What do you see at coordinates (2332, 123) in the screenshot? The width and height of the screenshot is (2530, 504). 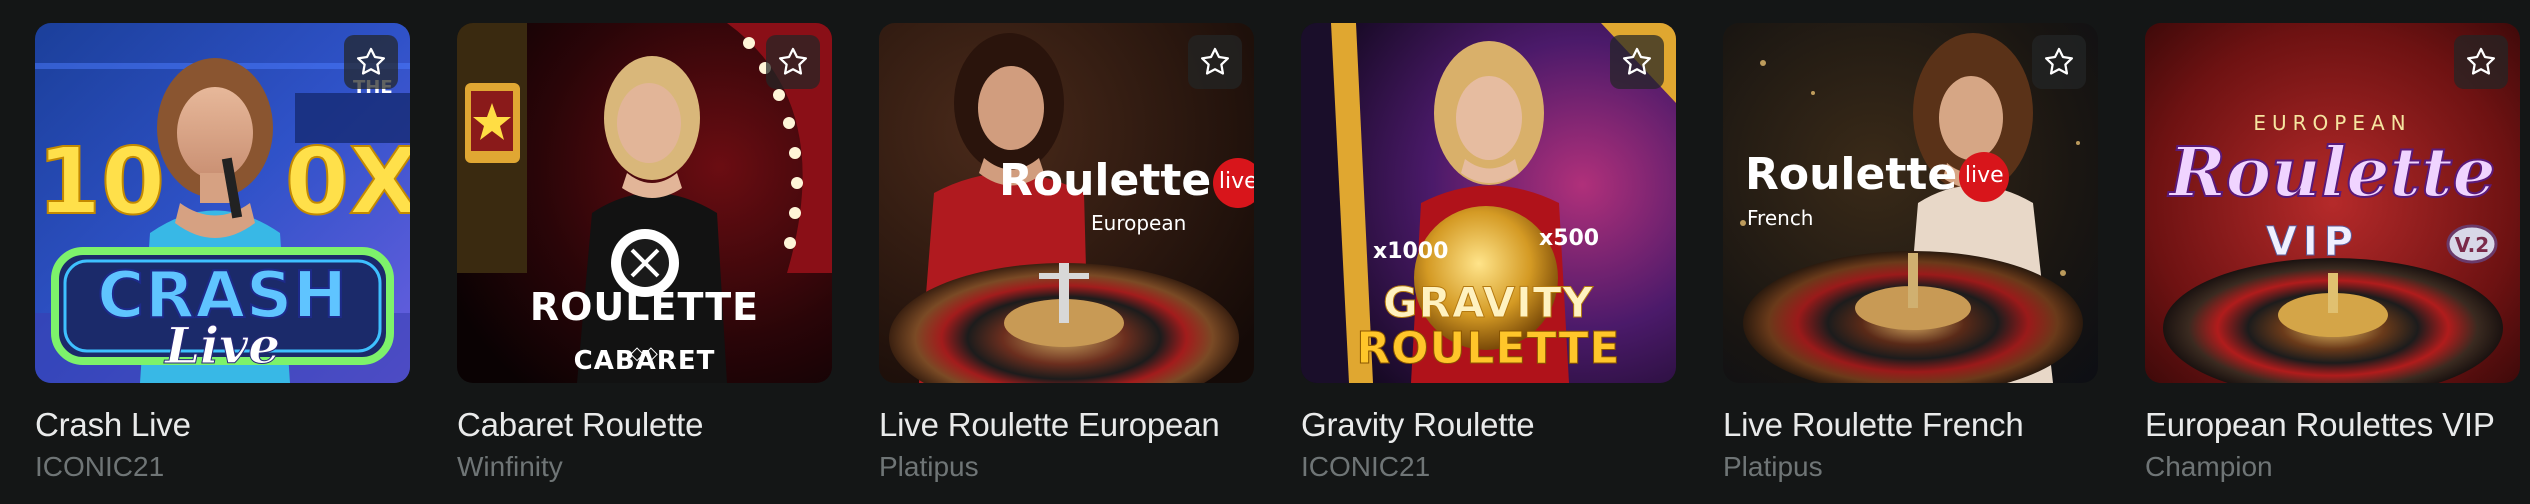 I see `vip-logo-top: EUROPEAN` at bounding box center [2332, 123].